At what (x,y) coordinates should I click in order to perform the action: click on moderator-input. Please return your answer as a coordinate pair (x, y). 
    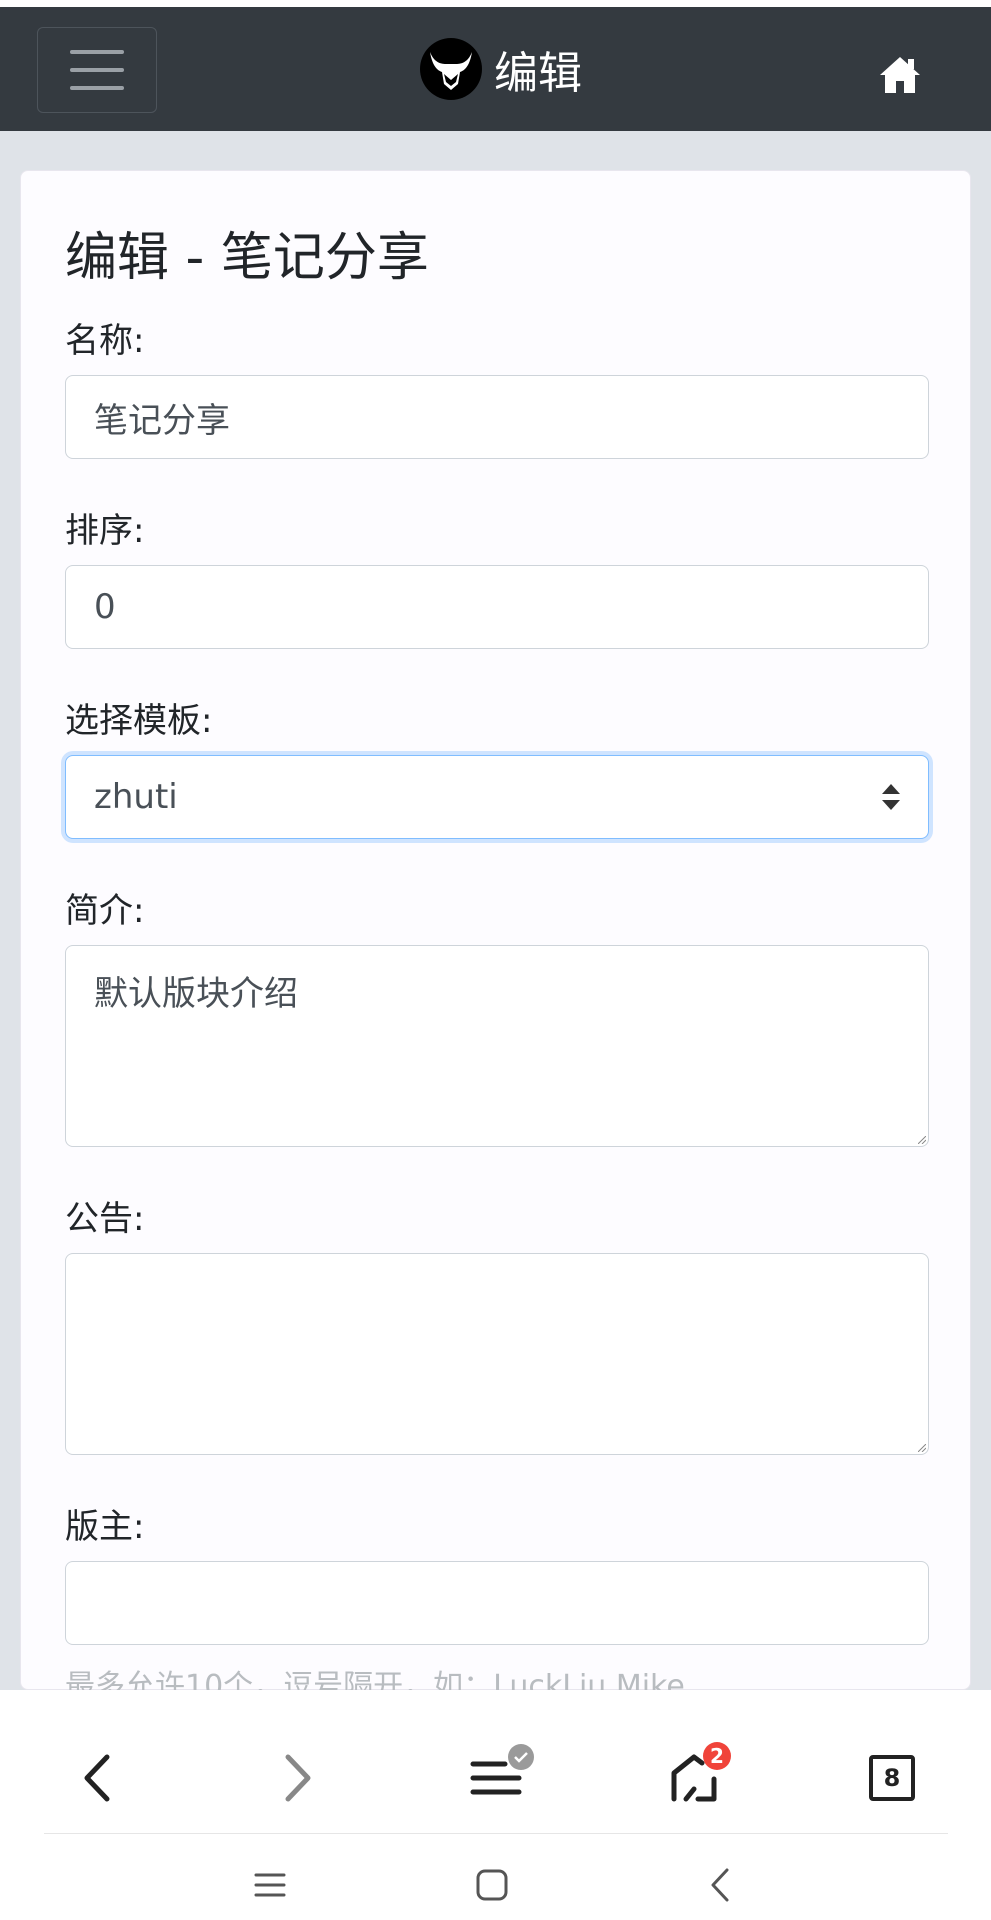
    Looking at the image, I should click on (497, 1603).